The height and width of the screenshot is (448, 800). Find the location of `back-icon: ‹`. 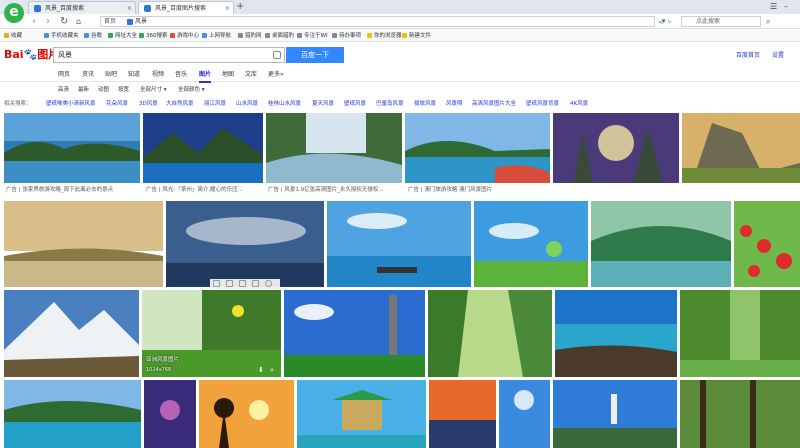

back-icon: ‹ is located at coordinates (34, 21).